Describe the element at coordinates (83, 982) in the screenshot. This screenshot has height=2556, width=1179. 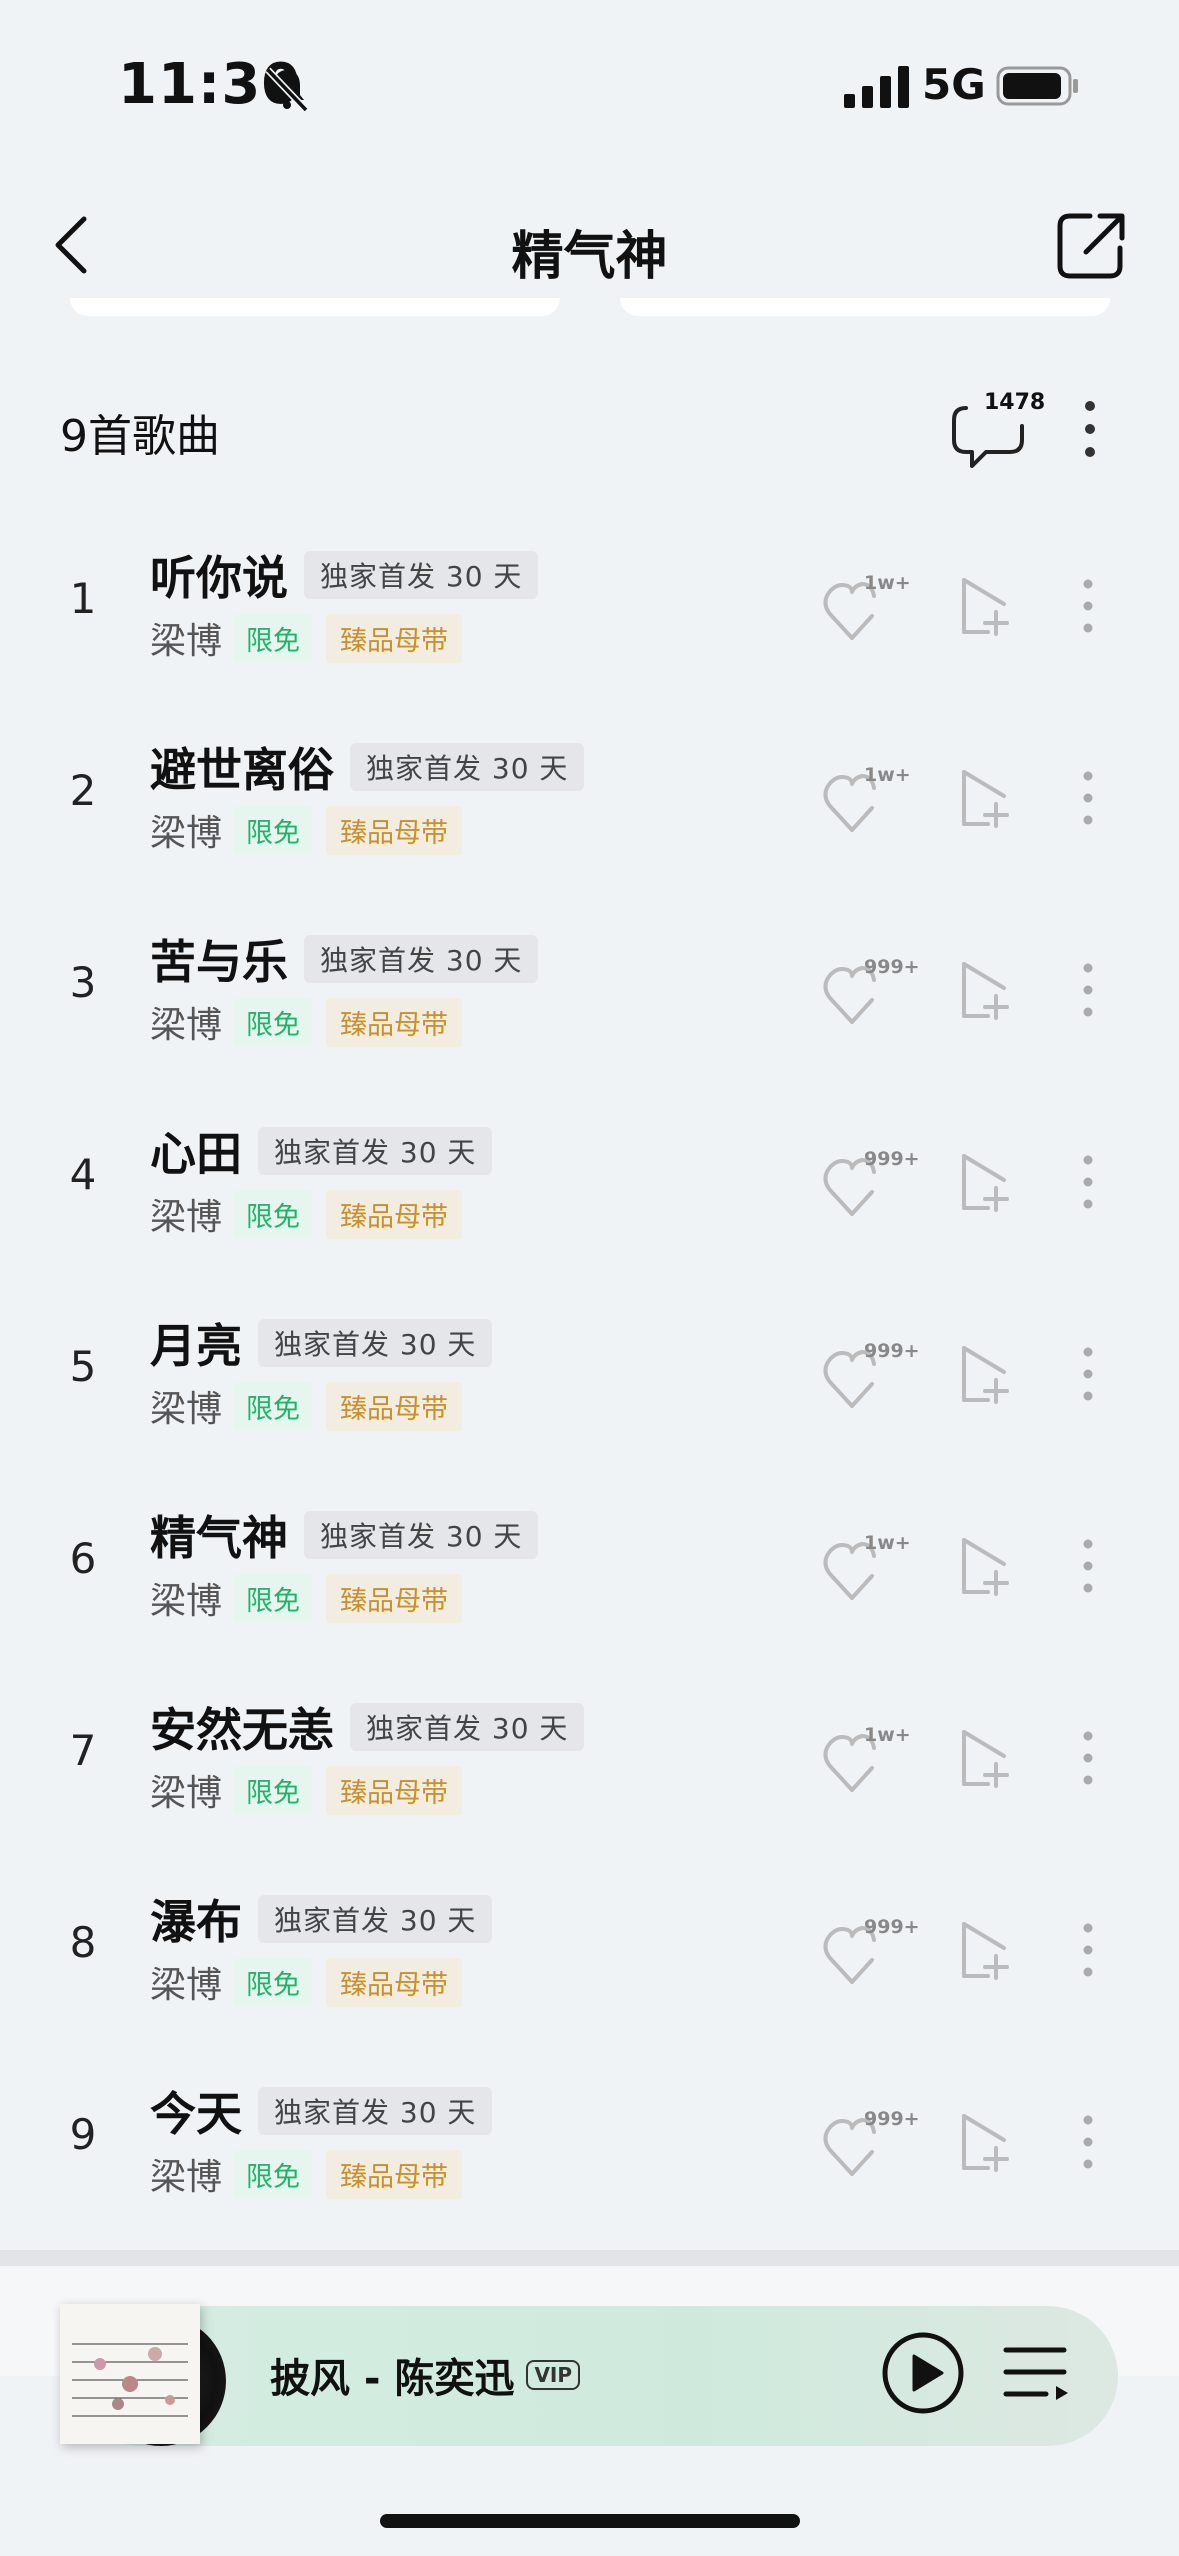
I see `song-index: 3` at that location.